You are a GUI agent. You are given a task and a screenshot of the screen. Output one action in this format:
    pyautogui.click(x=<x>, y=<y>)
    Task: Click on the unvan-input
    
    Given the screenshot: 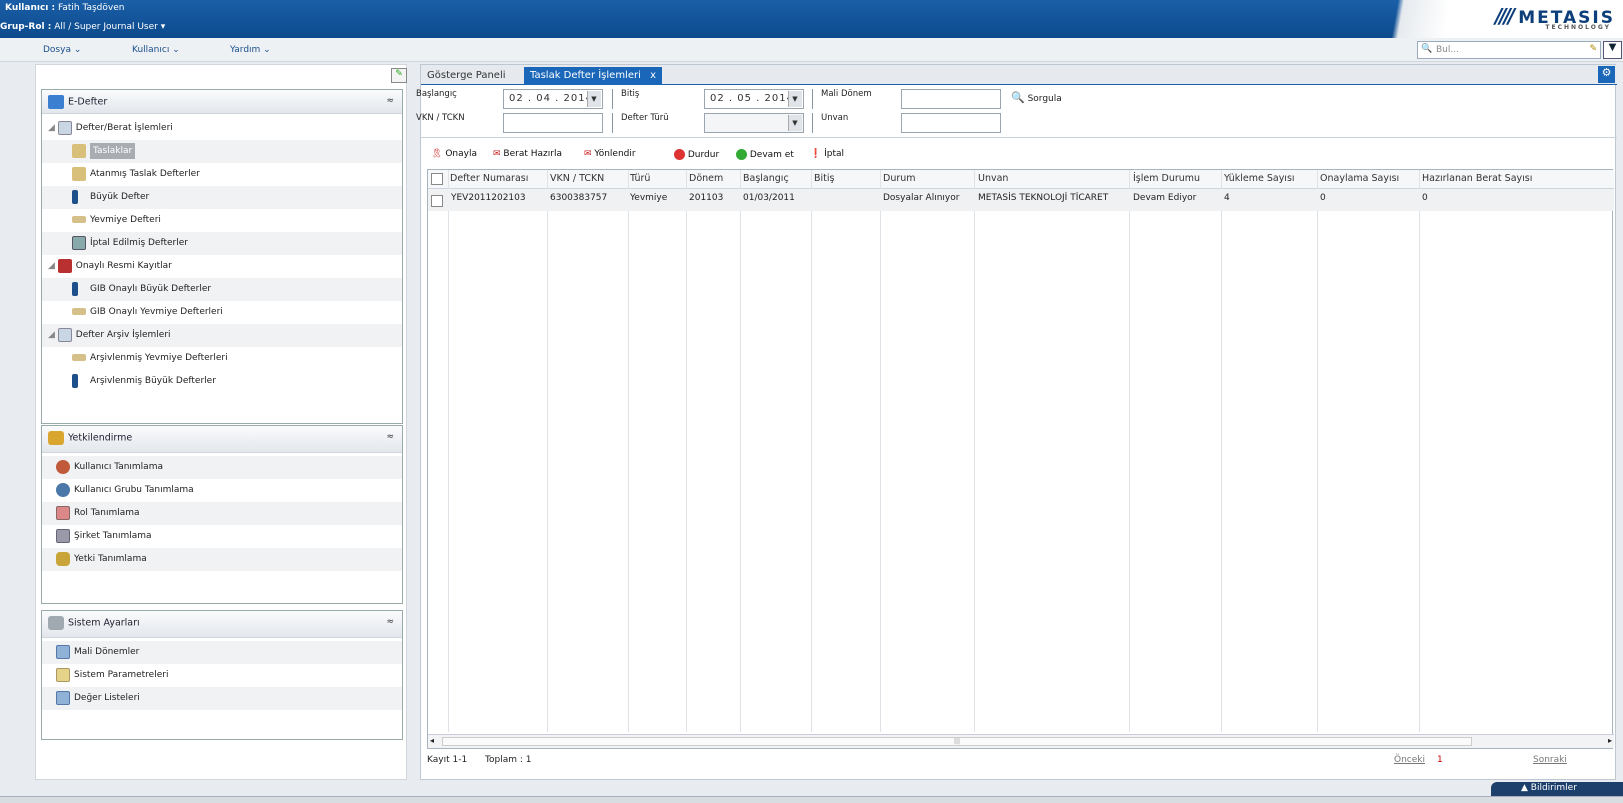 What is the action you would take?
    pyautogui.click(x=951, y=123)
    